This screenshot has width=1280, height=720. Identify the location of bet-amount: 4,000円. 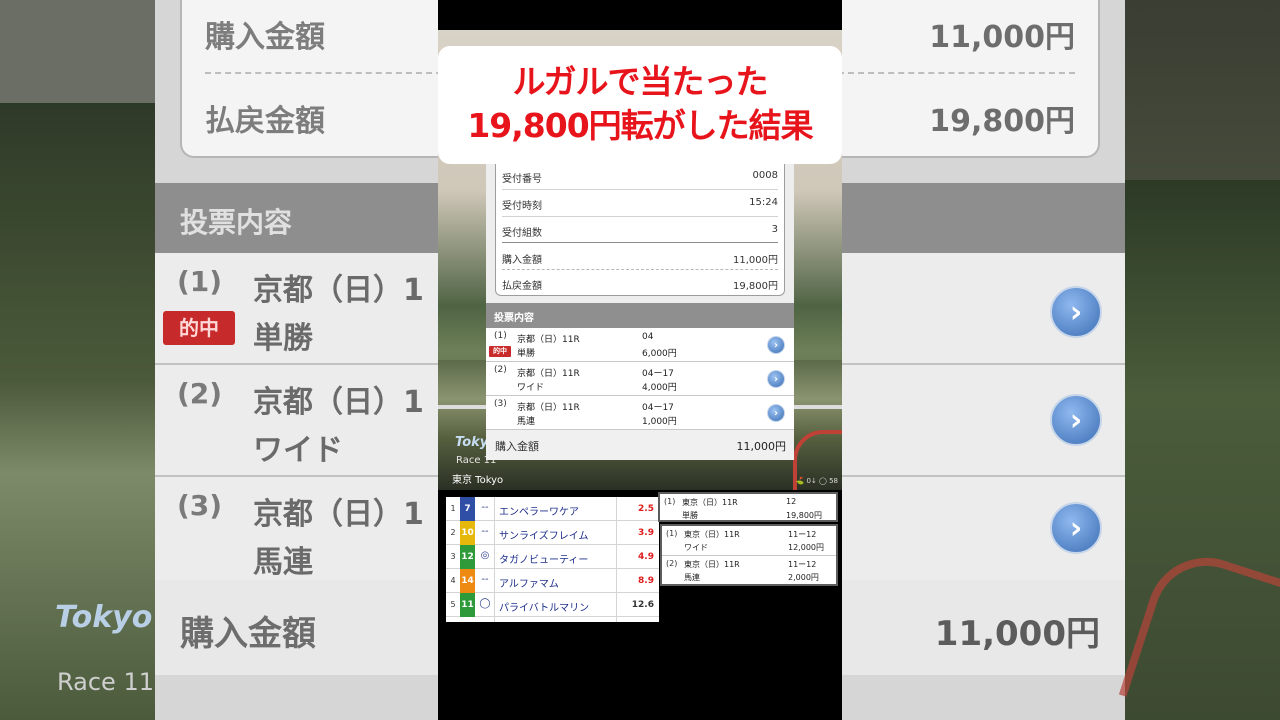
(659, 388).